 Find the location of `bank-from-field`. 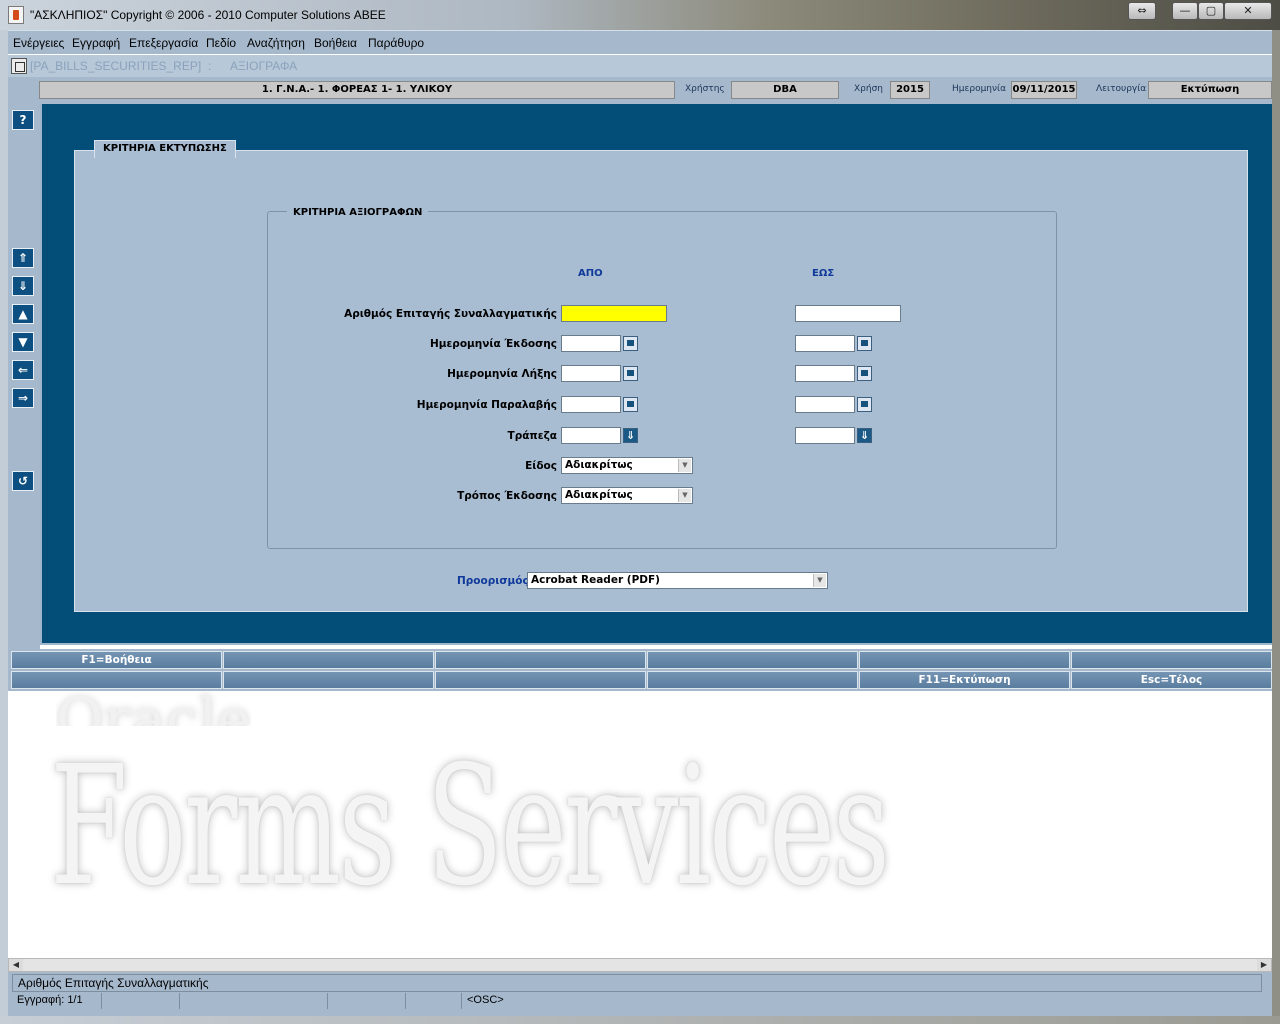

bank-from-field is located at coordinates (591, 435).